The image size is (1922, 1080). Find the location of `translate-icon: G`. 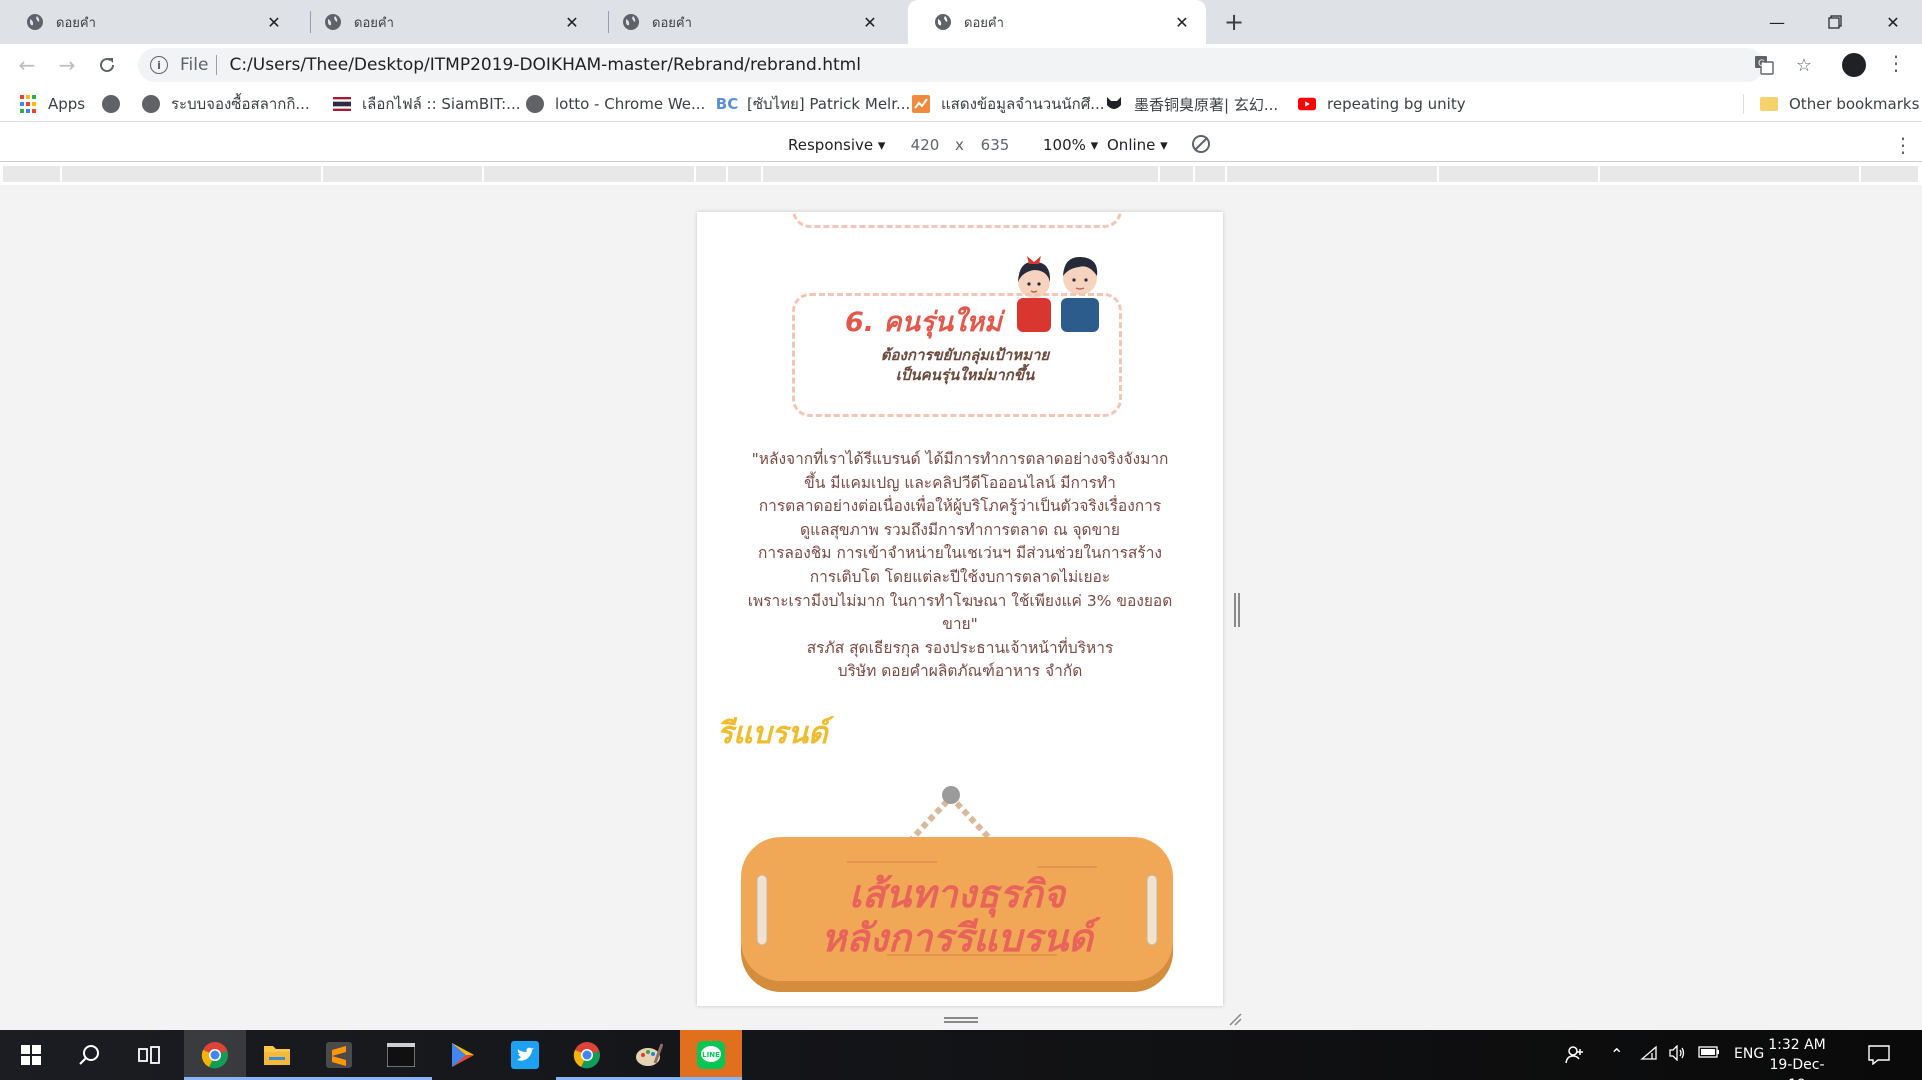

translate-icon: G is located at coordinates (1764, 65).